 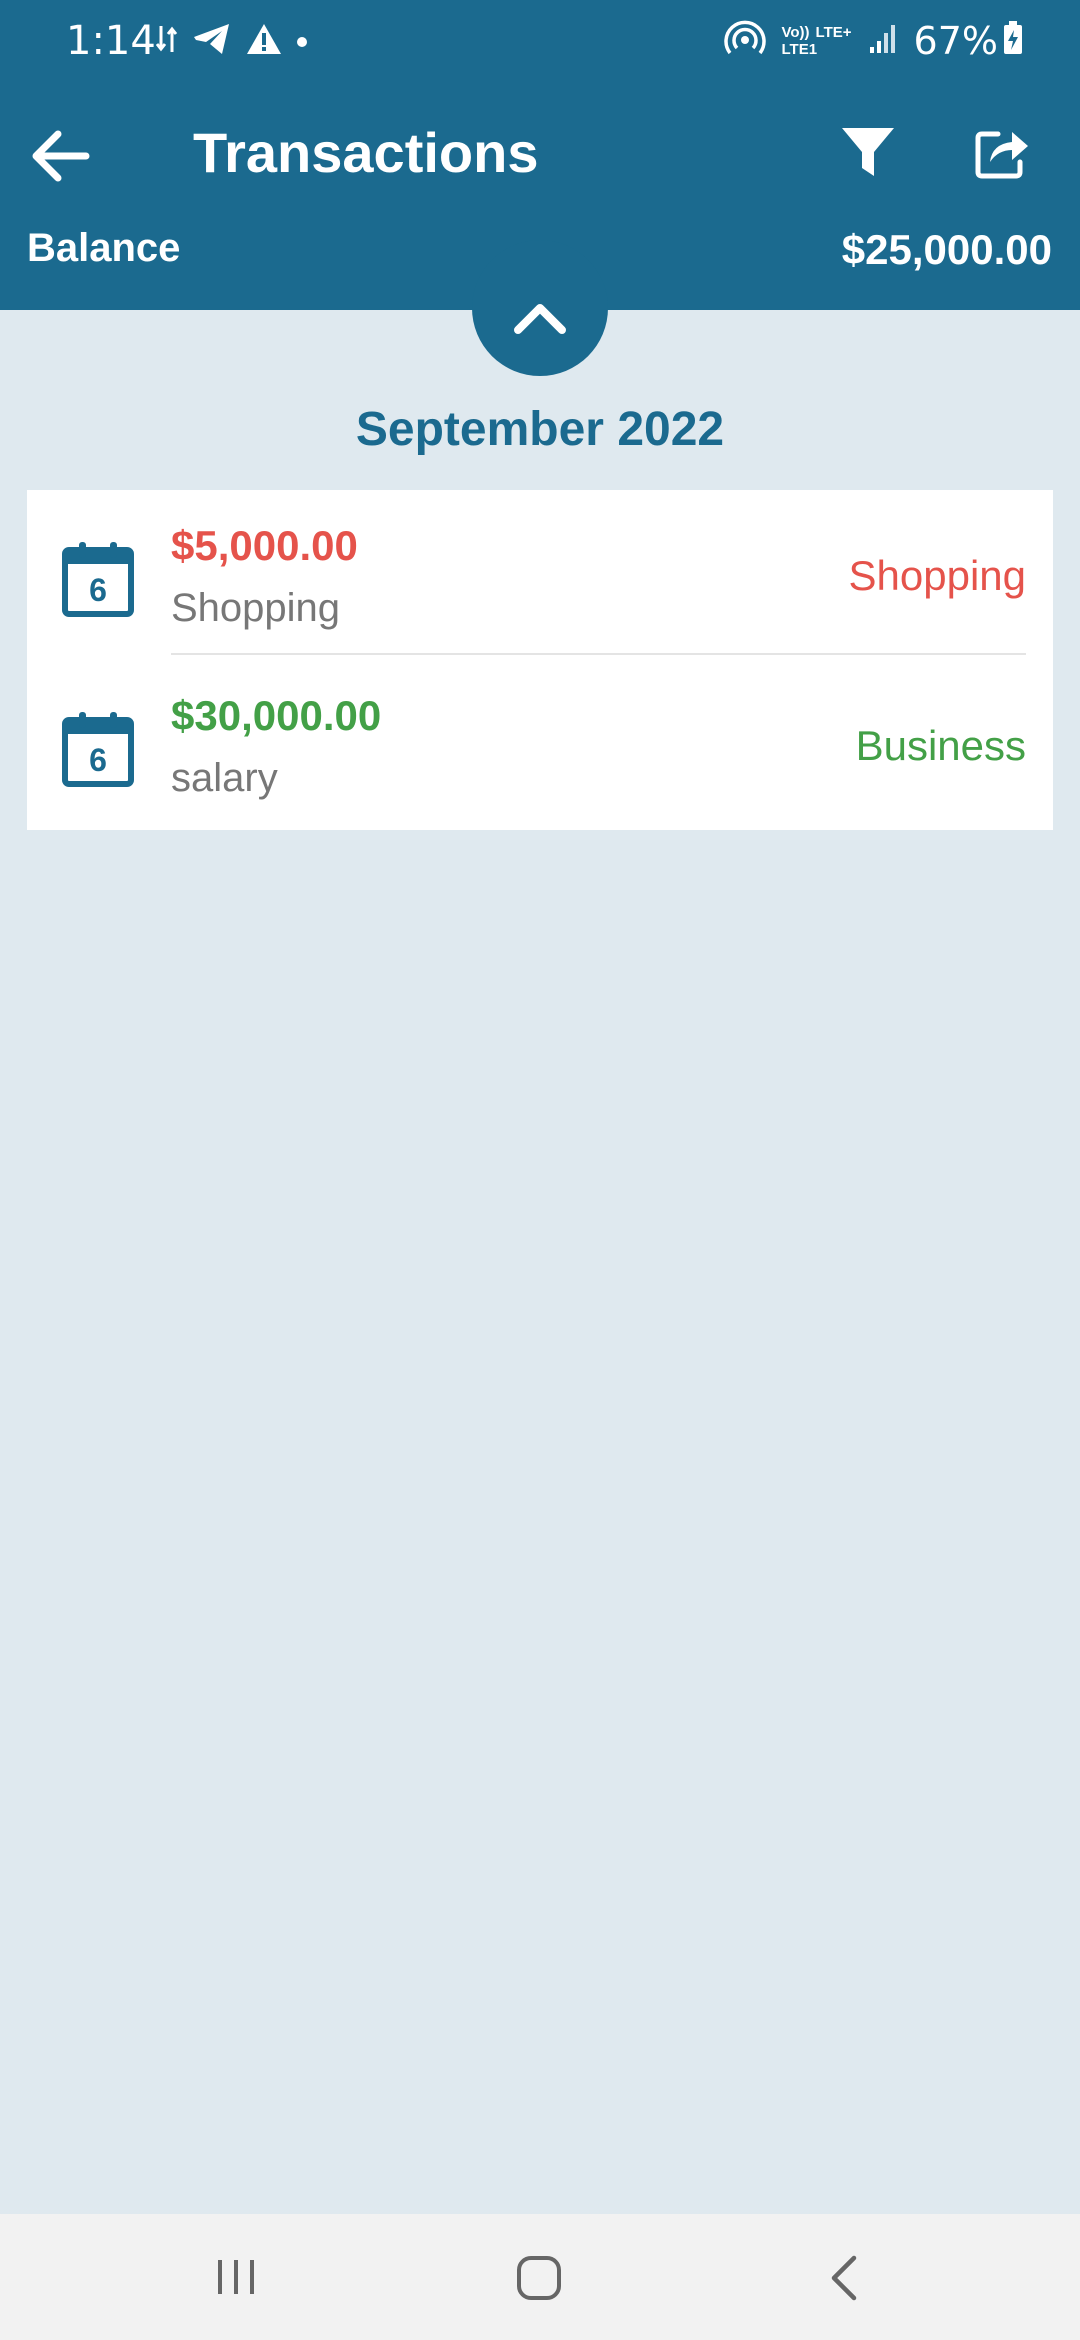 I want to click on recents-button, so click(x=236, y=2277).